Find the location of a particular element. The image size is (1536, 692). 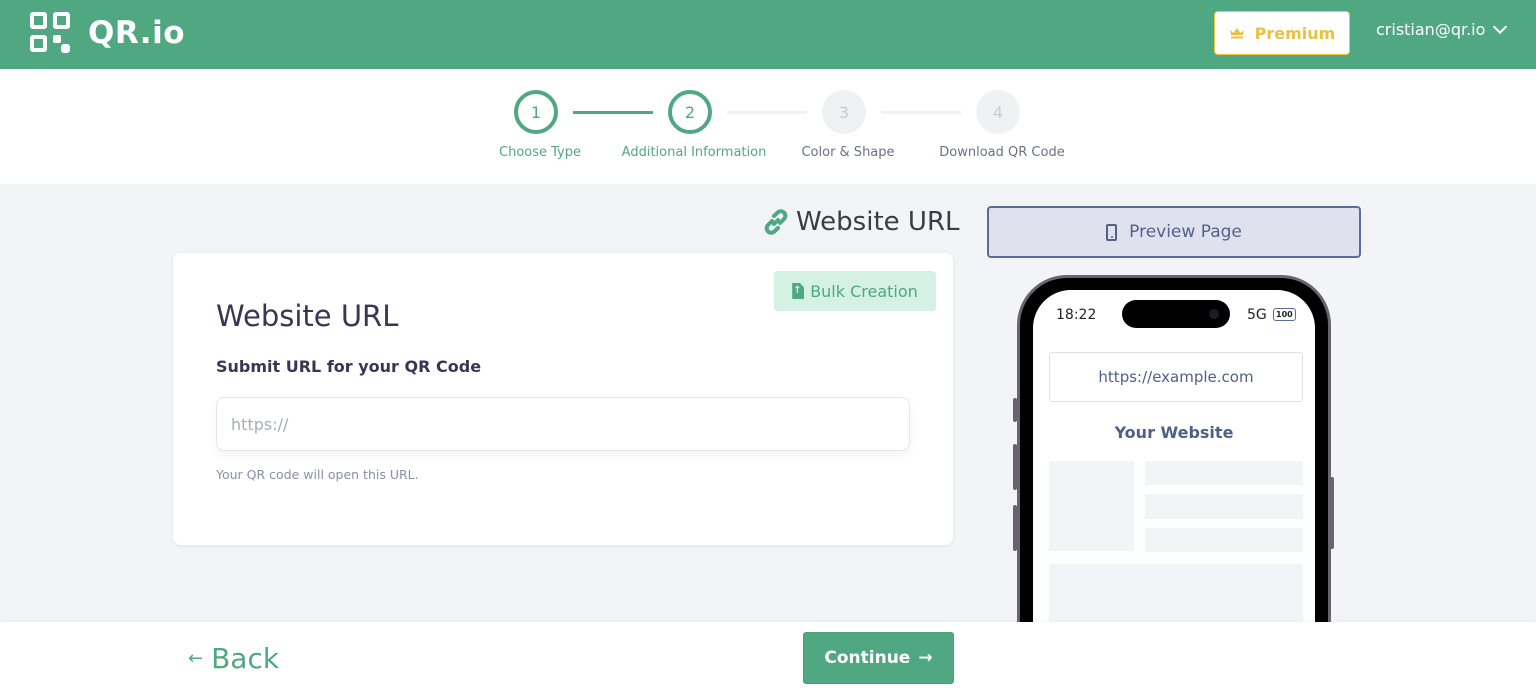

continue-button: Continue → is located at coordinates (878, 658).